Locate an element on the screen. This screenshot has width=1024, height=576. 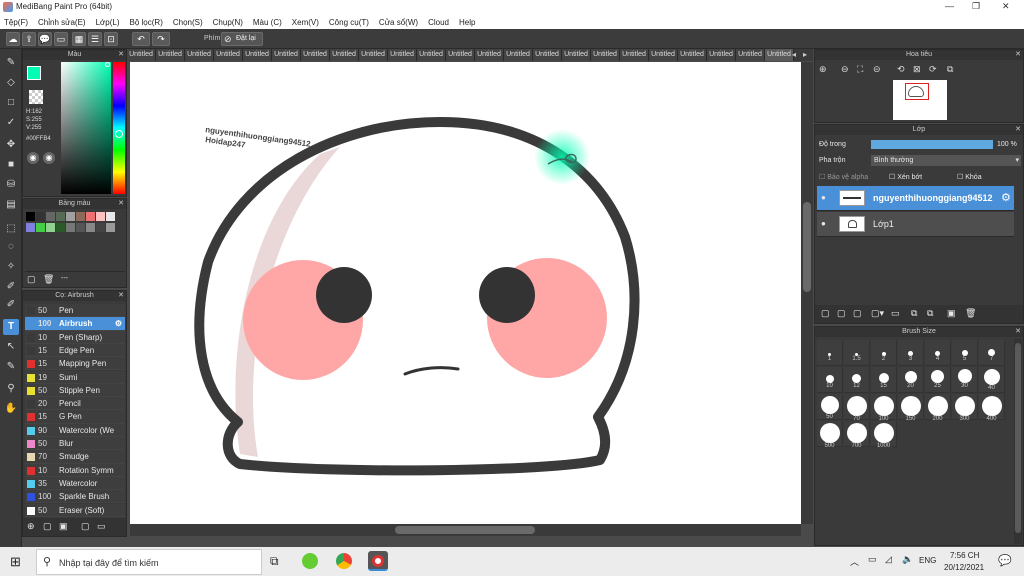
menu-tools: Công cụ(T) is located at coordinates (349, 22).